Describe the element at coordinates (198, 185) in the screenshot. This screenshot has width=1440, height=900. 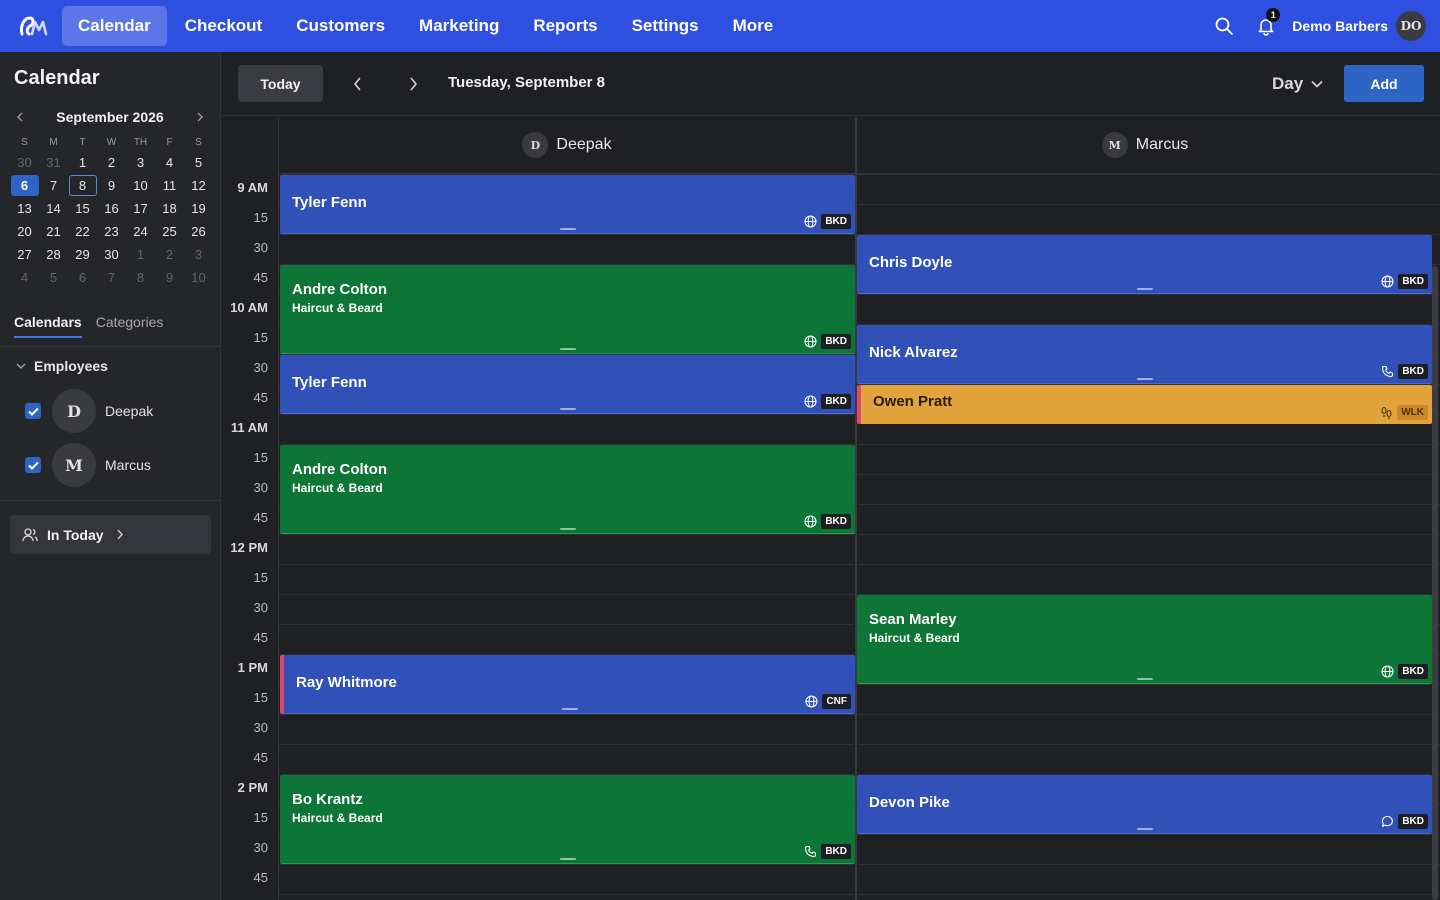
I see `mini-calendar-day: 12` at that location.